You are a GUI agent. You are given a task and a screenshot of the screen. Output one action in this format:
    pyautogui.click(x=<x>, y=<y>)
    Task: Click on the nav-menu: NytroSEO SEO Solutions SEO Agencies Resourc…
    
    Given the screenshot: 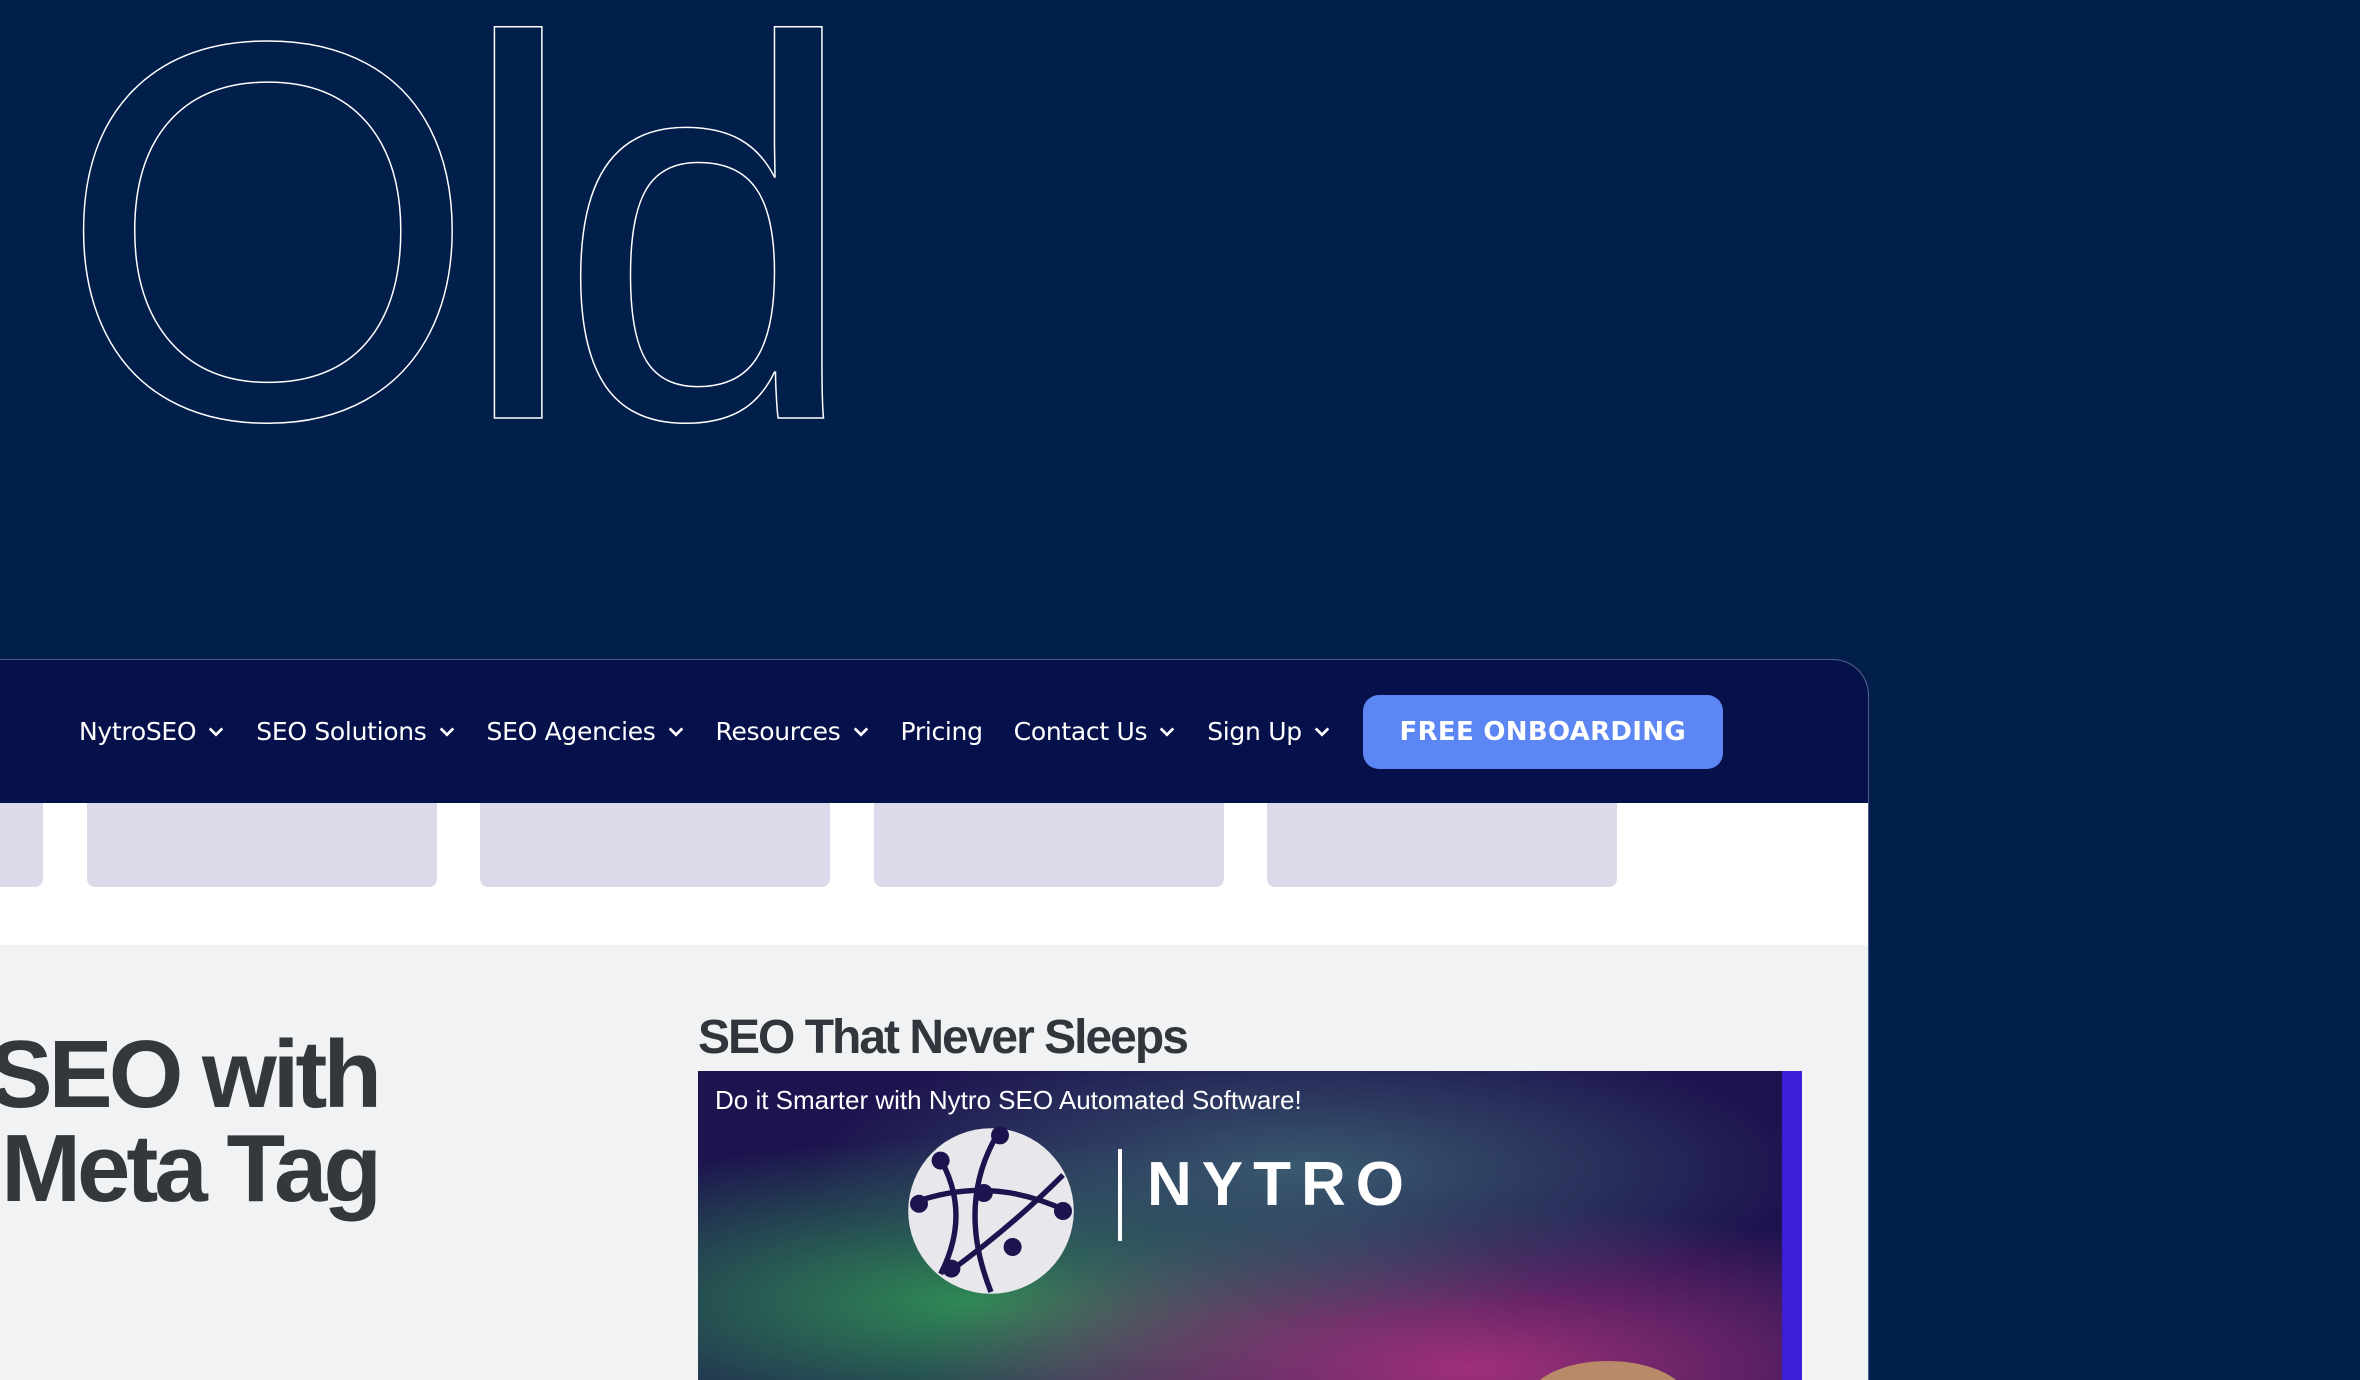 What is the action you would take?
    pyautogui.click(x=720, y=731)
    